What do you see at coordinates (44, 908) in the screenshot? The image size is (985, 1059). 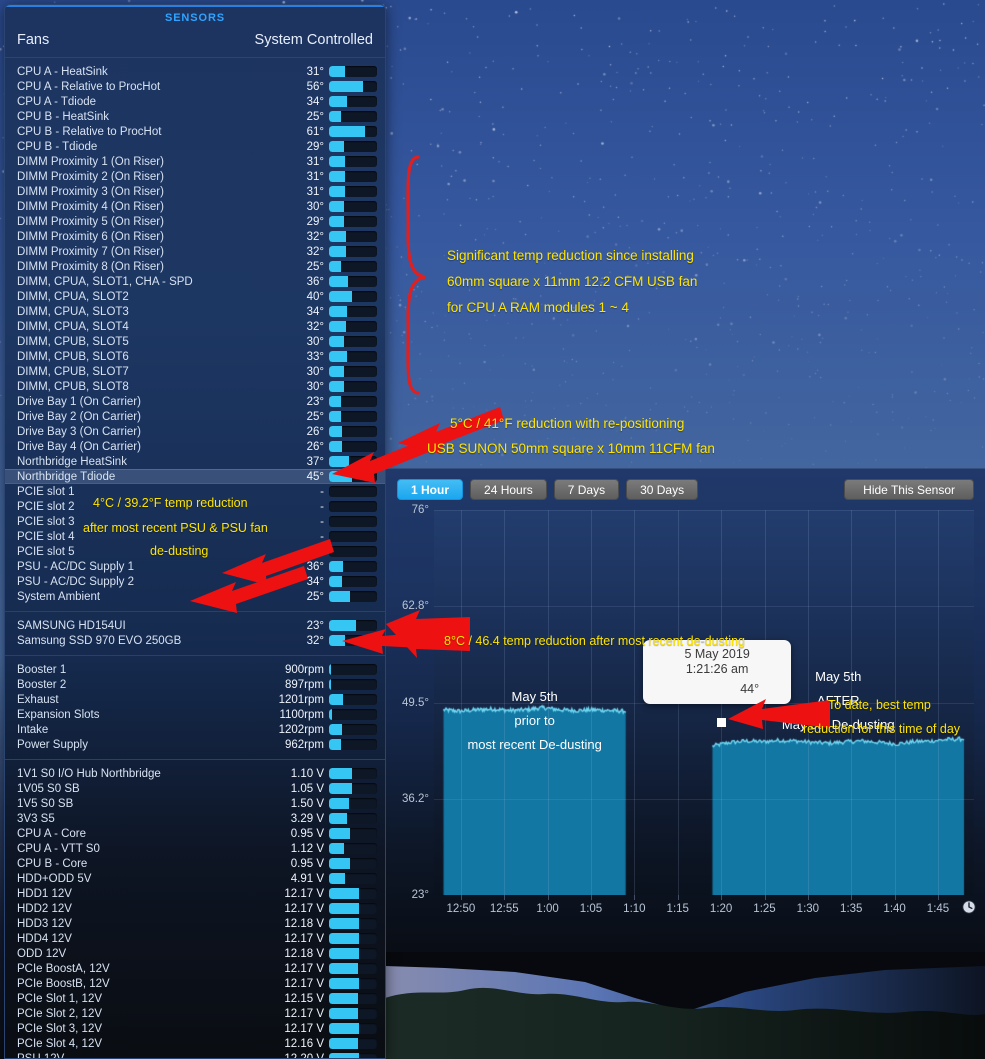 I see `sensor-label: HDD2 12V` at bounding box center [44, 908].